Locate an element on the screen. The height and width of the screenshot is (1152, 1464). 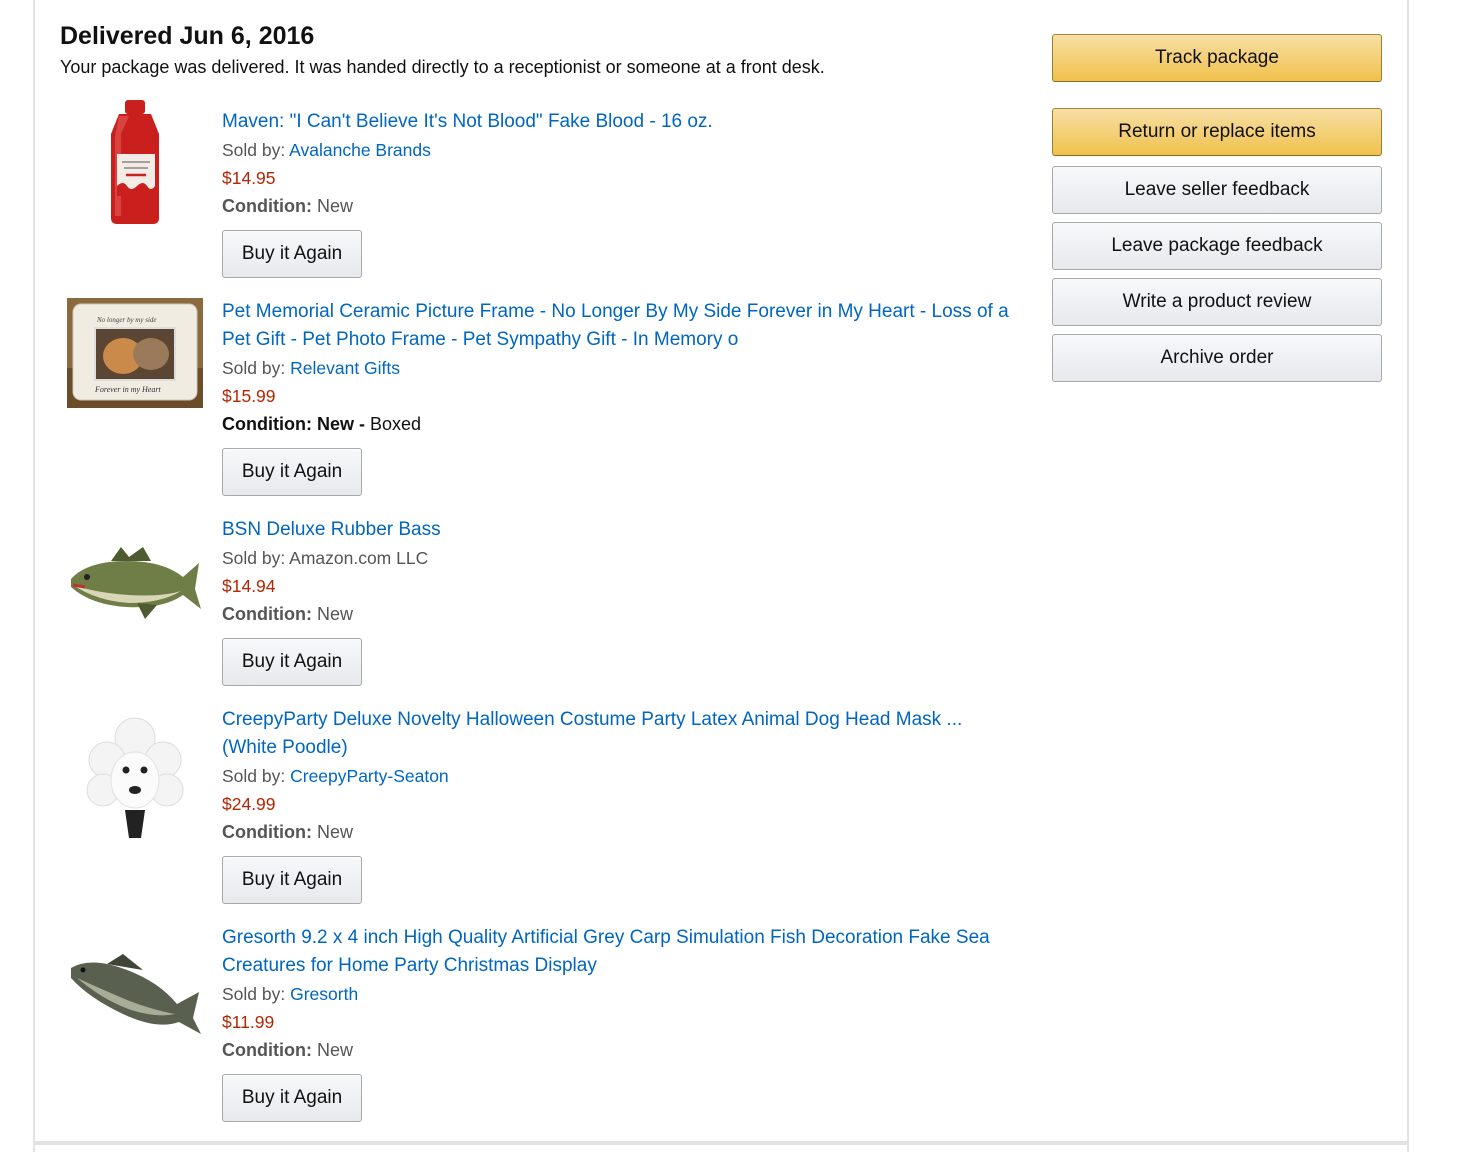
sold-by: Sold by: Gresorth is located at coordinates (622, 994).